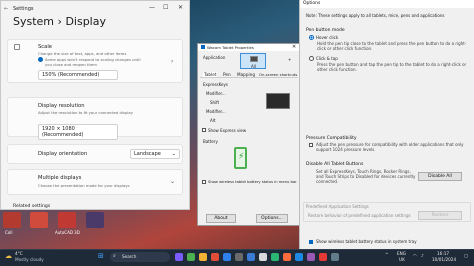  I want to click on windows-start-icon: ⊞, so click(101, 256).